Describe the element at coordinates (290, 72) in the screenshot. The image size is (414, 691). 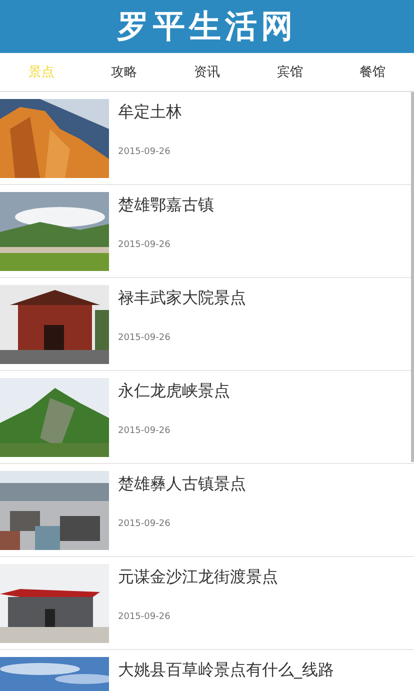
I see `tab: 宾馆` at that location.